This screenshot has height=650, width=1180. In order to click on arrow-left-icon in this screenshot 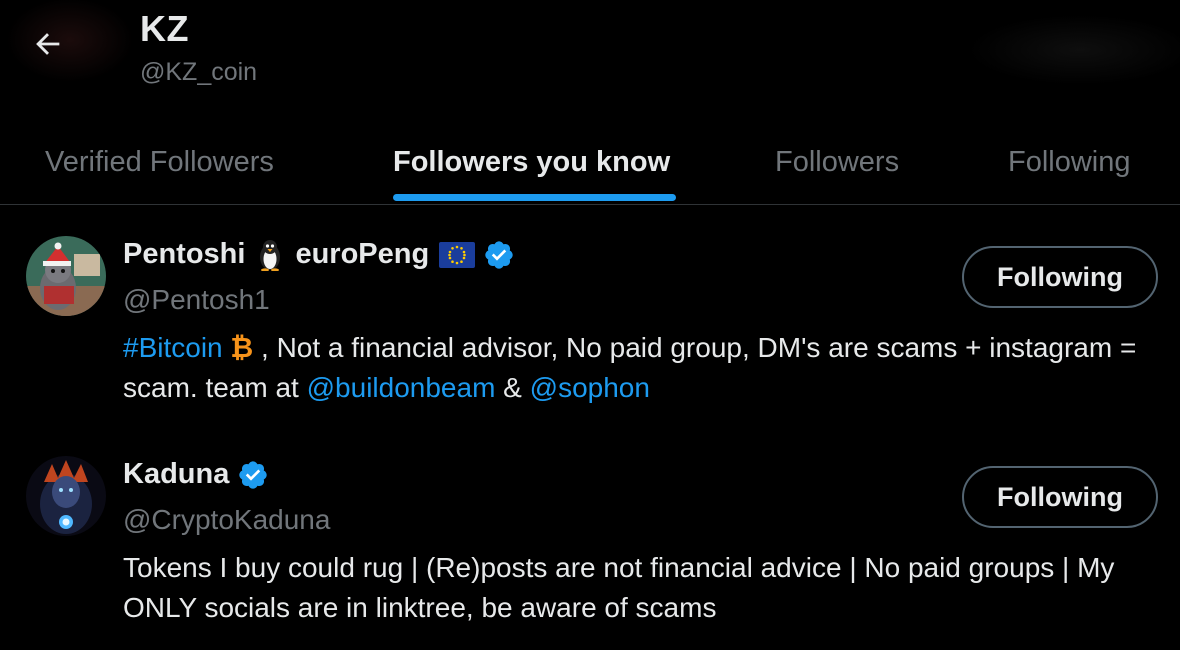, I will do `click(48, 44)`.